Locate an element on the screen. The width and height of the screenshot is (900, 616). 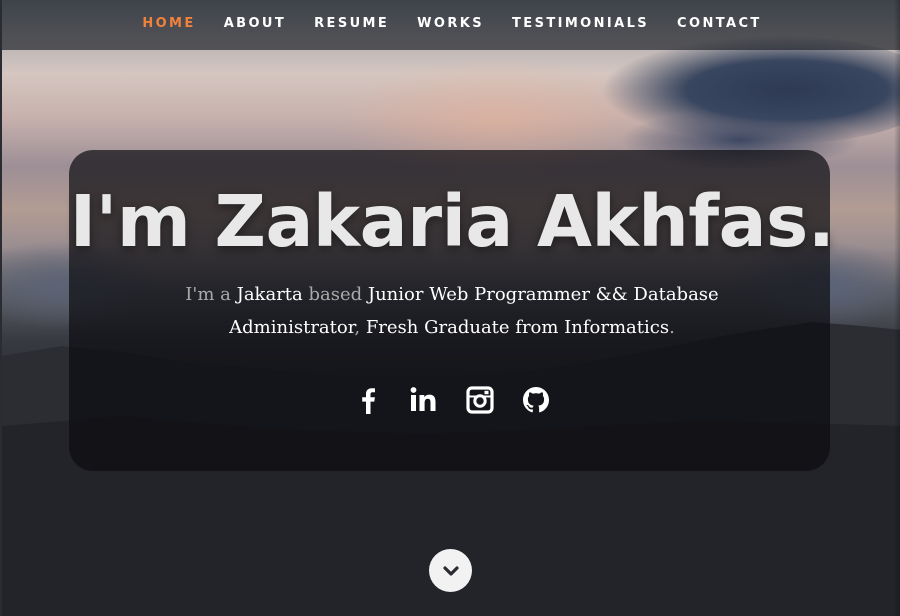
chevron-down-icon is located at coordinates (450, 570).